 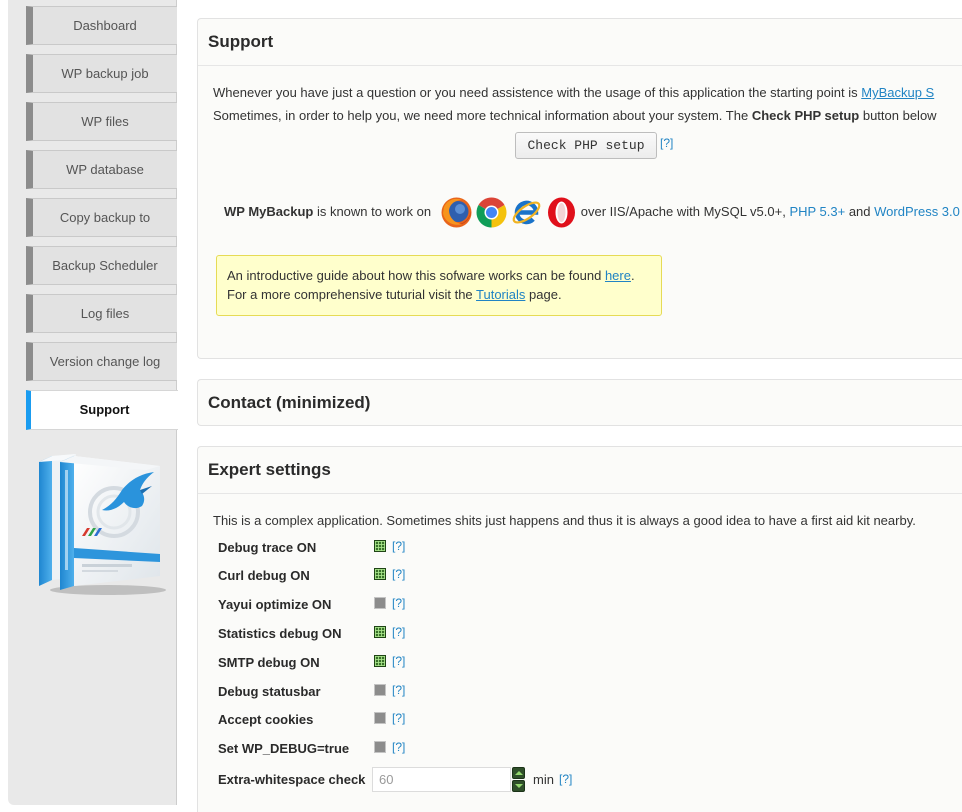 What do you see at coordinates (518, 786) in the screenshot?
I see `spinner-down-icon` at bounding box center [518, 786].